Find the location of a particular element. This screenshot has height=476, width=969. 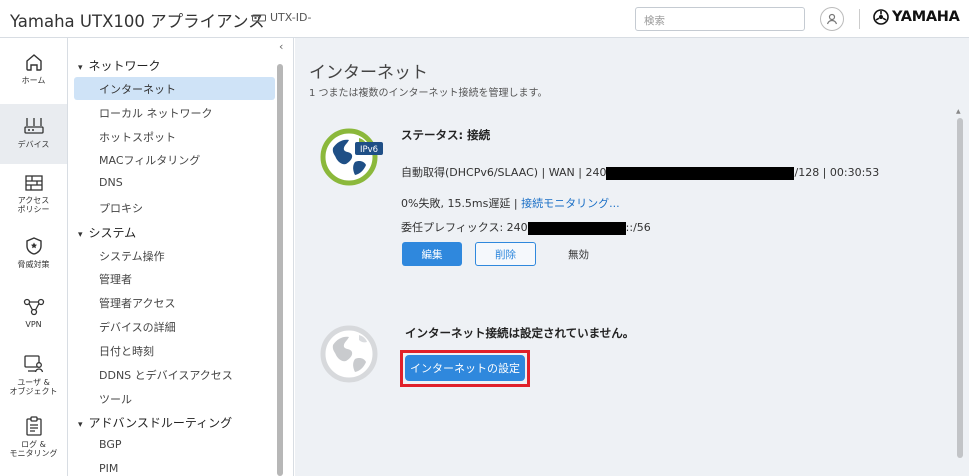

menu-item-bgp: BGP is located at coordinates (174, 445).